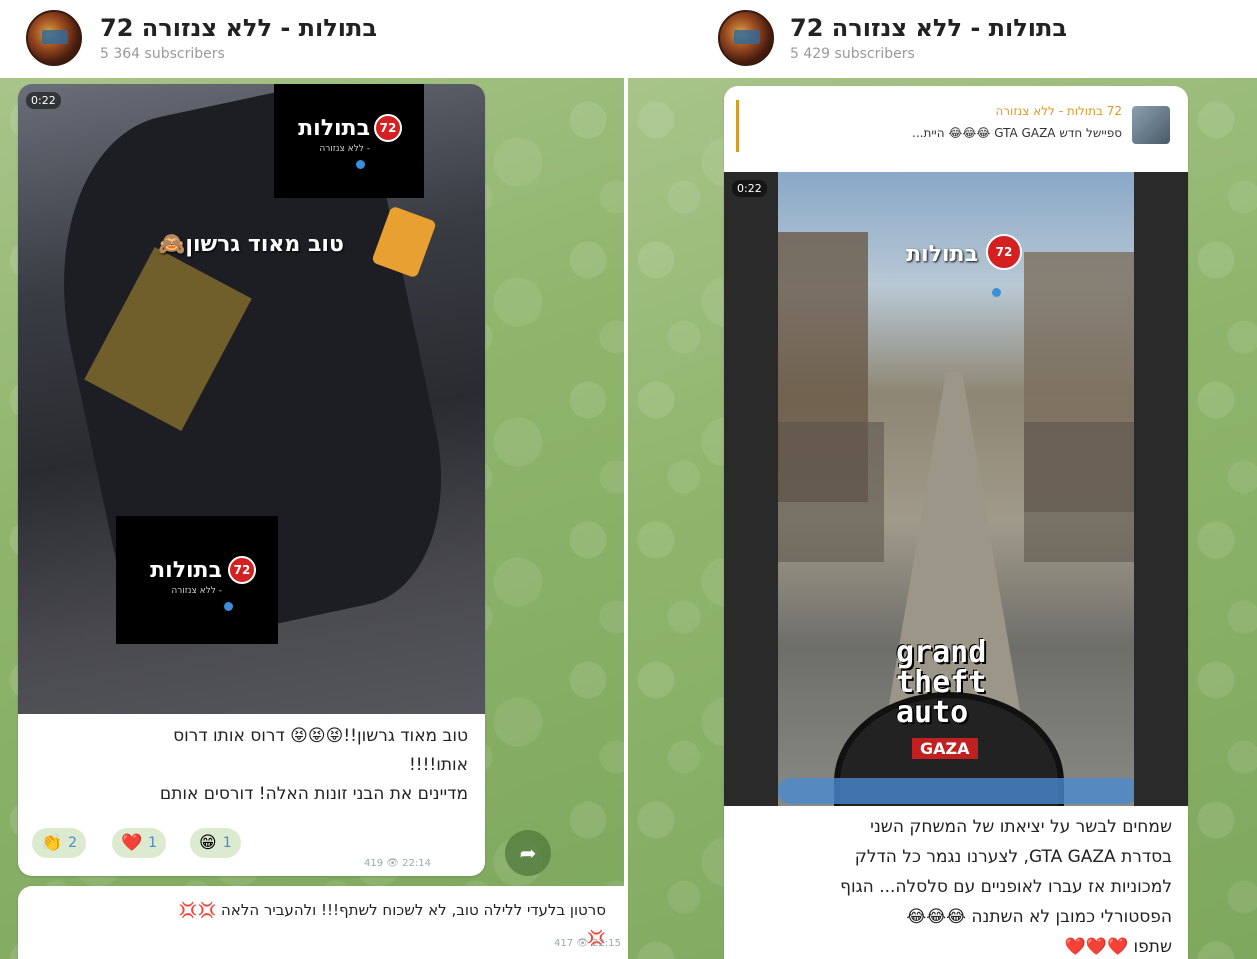 The height and width of the screenshot is (959, 1257). I want to click on video-letterbox-left, so click(751, 489).